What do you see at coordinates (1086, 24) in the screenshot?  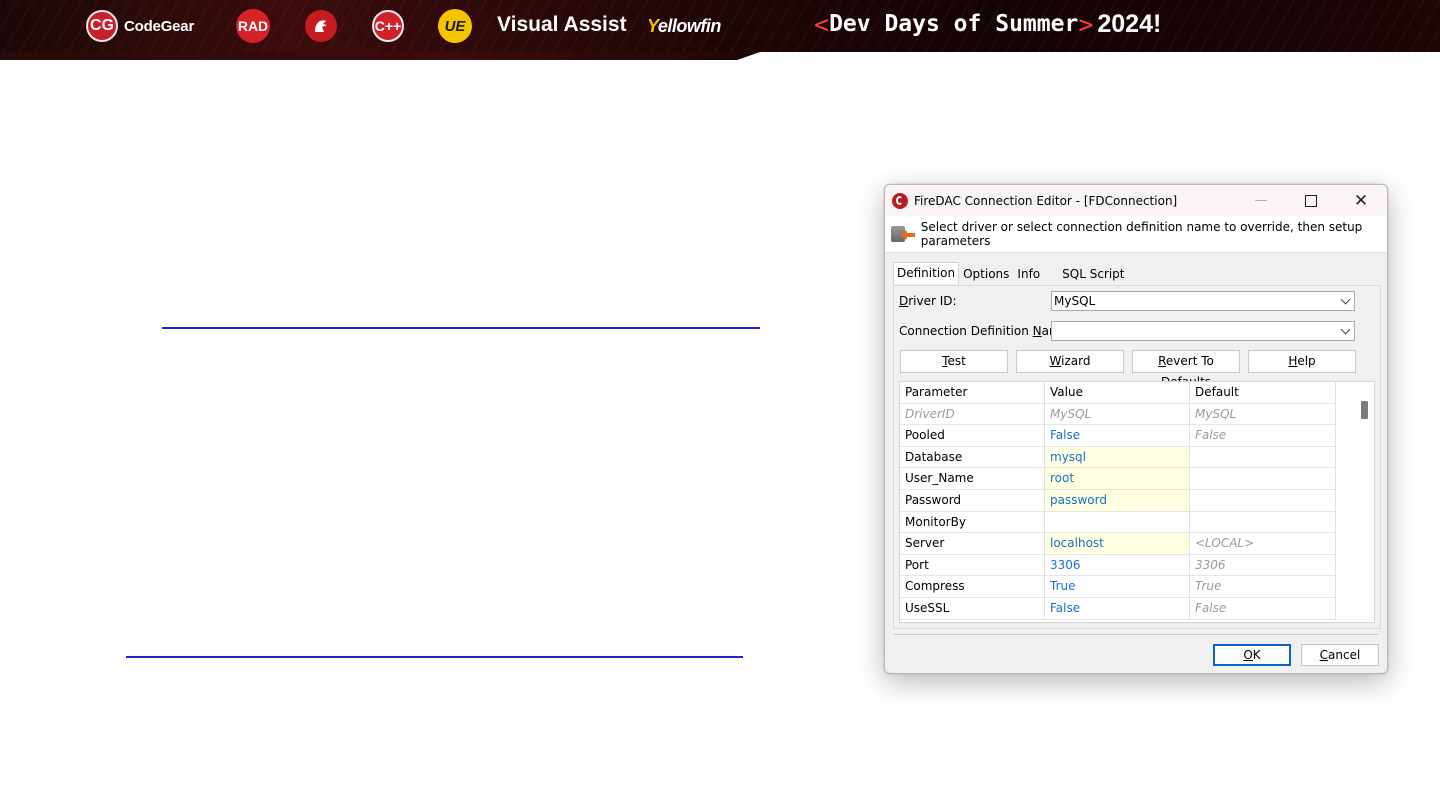 I see `close-bracket: >` at bounding box center [1086, 24].